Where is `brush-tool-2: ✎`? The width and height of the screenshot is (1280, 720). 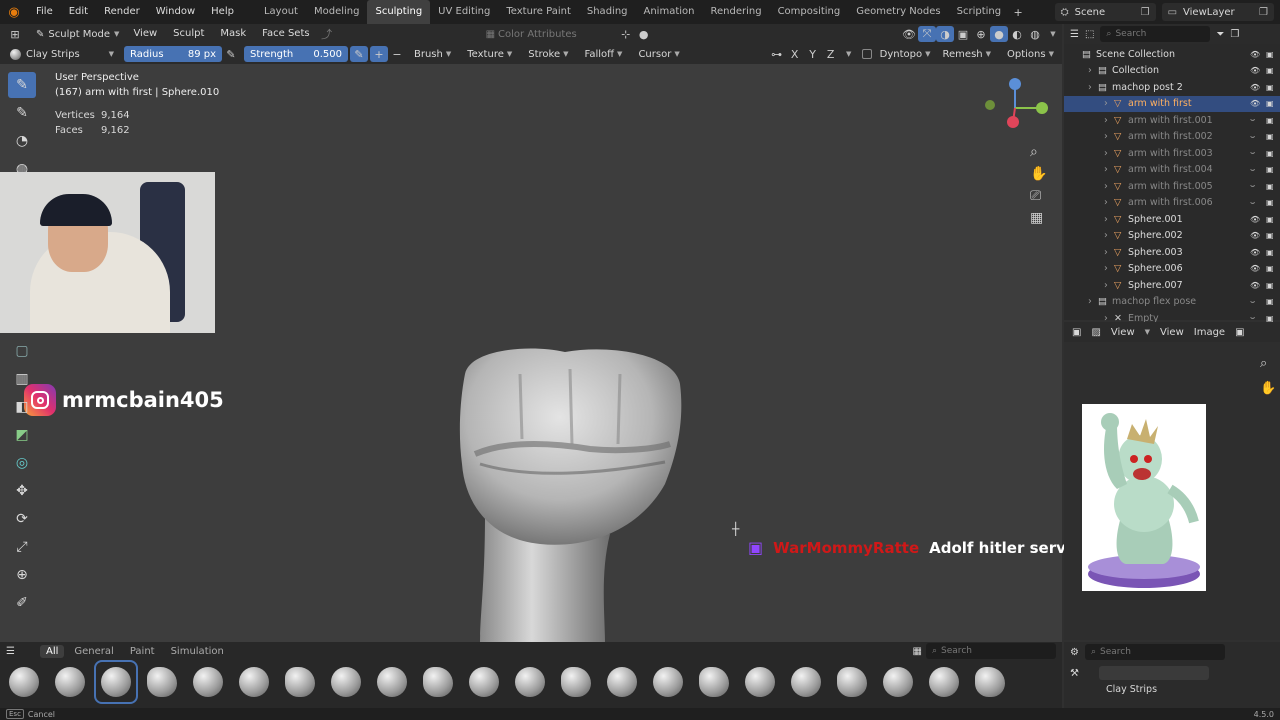
brush-tool-2: ✎ is located at coordinates (22, 113).